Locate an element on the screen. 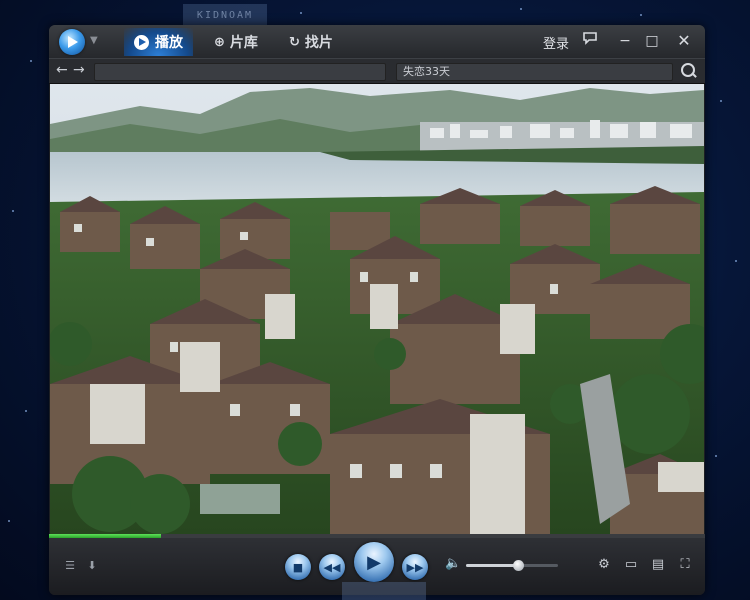  menu-caret-icon: ▼ is located at coordinates (94, 40).